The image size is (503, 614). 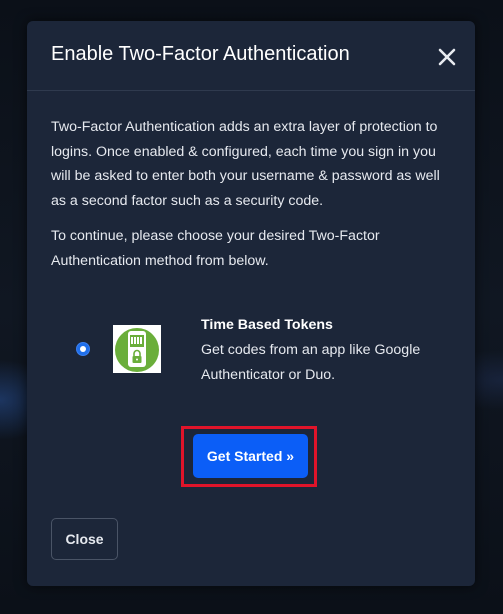 What do you see at coordinates (84, 539) in the screenshot?
I see `close-button: Close` at bounding box center [84, 539].